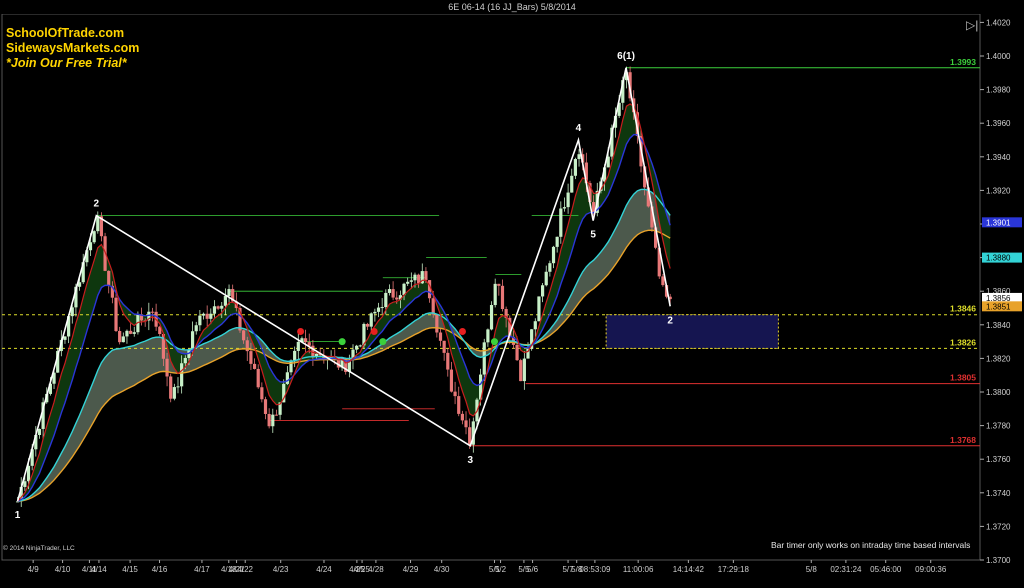 This screenshot has width=1024, height=588. I want to click on wave-label: 1, so click(18, 515).